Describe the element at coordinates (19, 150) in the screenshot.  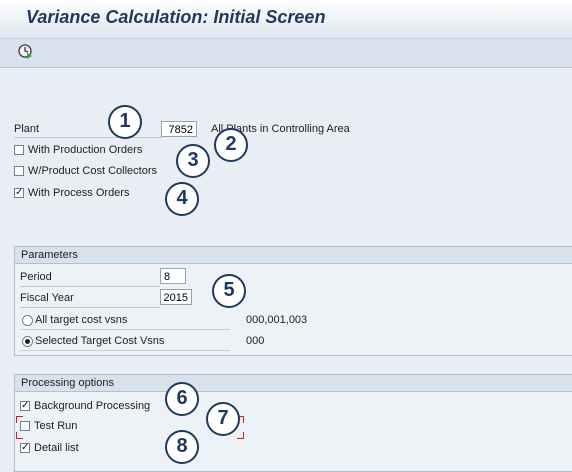
I see `with-production-orders-checkbox` at that location.